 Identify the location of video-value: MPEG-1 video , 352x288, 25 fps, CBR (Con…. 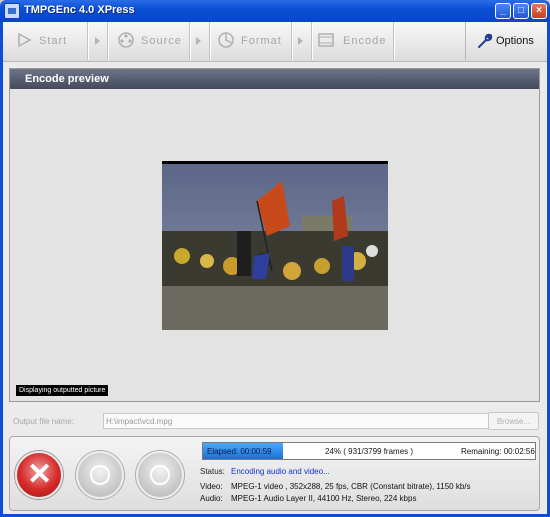
(351, 486).